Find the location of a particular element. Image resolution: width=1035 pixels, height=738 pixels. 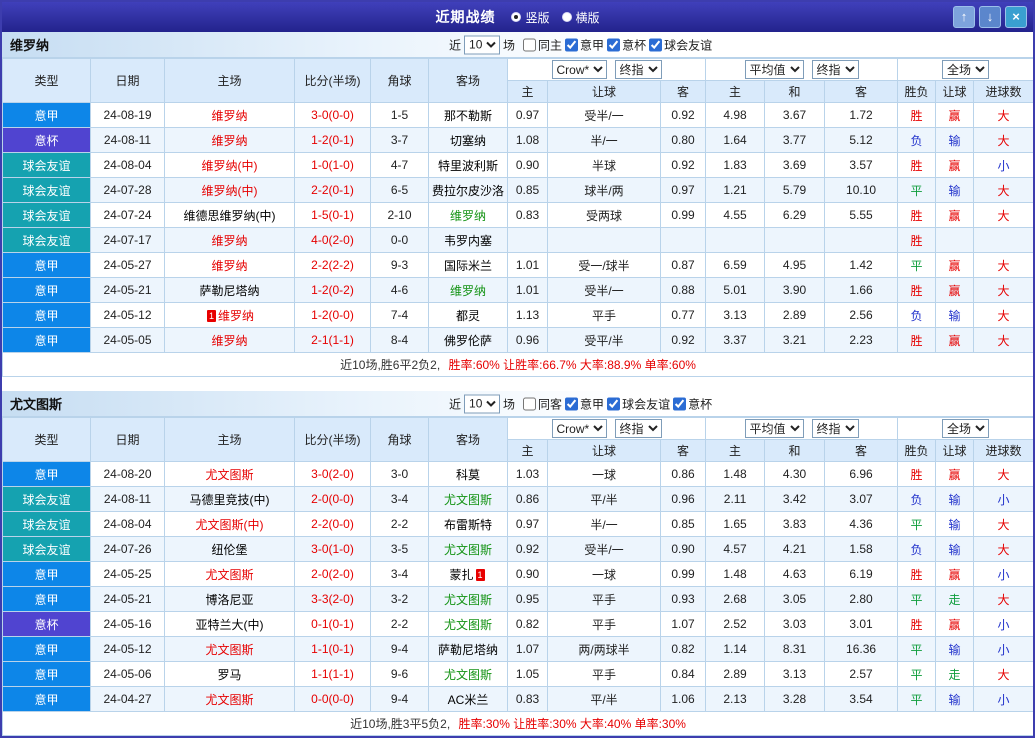

radio-horizontal-layout: 横版 is located at coordinates (580, 17).